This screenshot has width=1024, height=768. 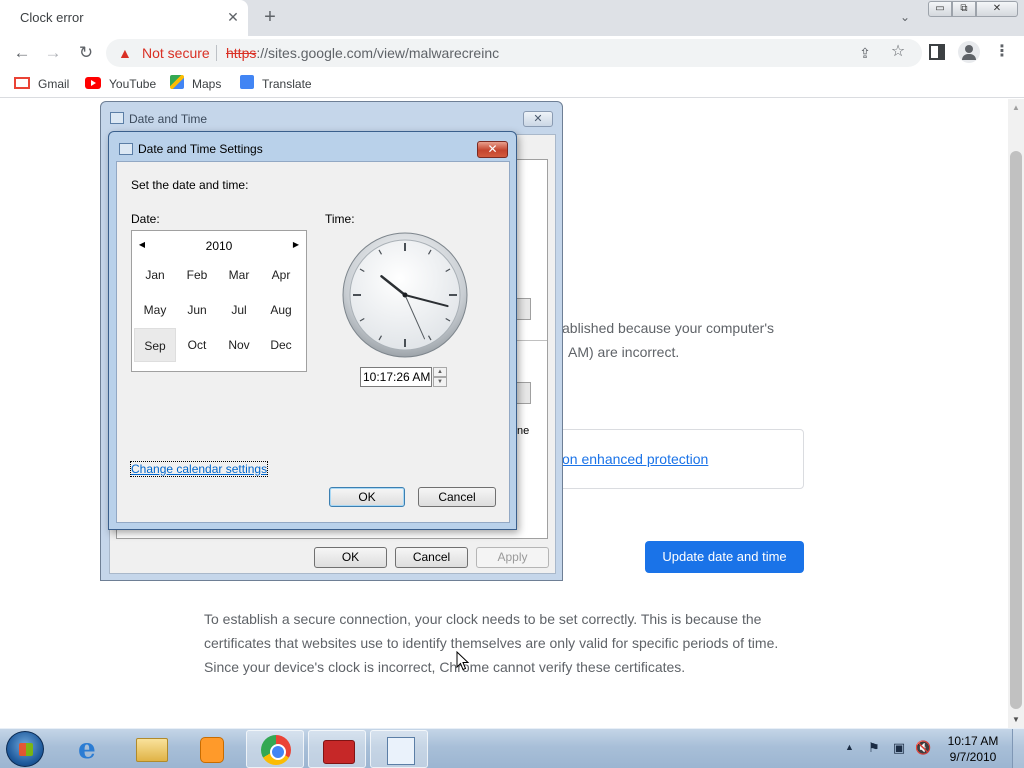 What do you see at coordinates (126, 53) in the screenshot?
I see `warning-triangle-icon: ▲` at bounding box center [126, 53].